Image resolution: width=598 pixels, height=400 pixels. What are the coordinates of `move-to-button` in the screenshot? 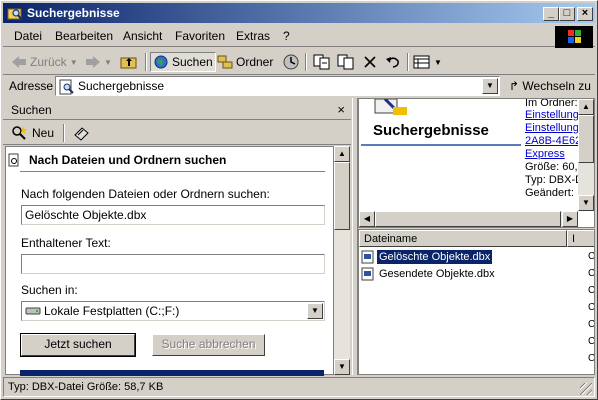 It's located at (322, 62).